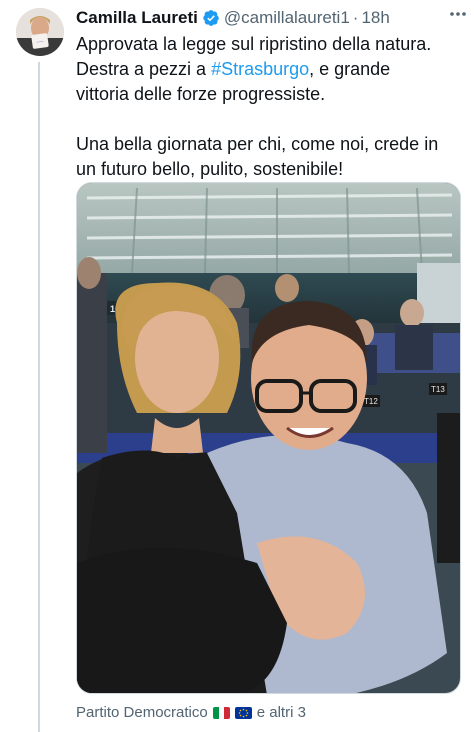 Image resolution: width=474 pixels, height=732 pixels. I want to click on more-options-button, so click(458, 16).